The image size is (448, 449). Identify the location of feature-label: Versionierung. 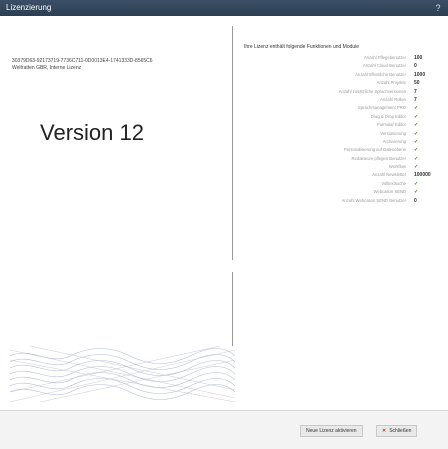
(393, 133).